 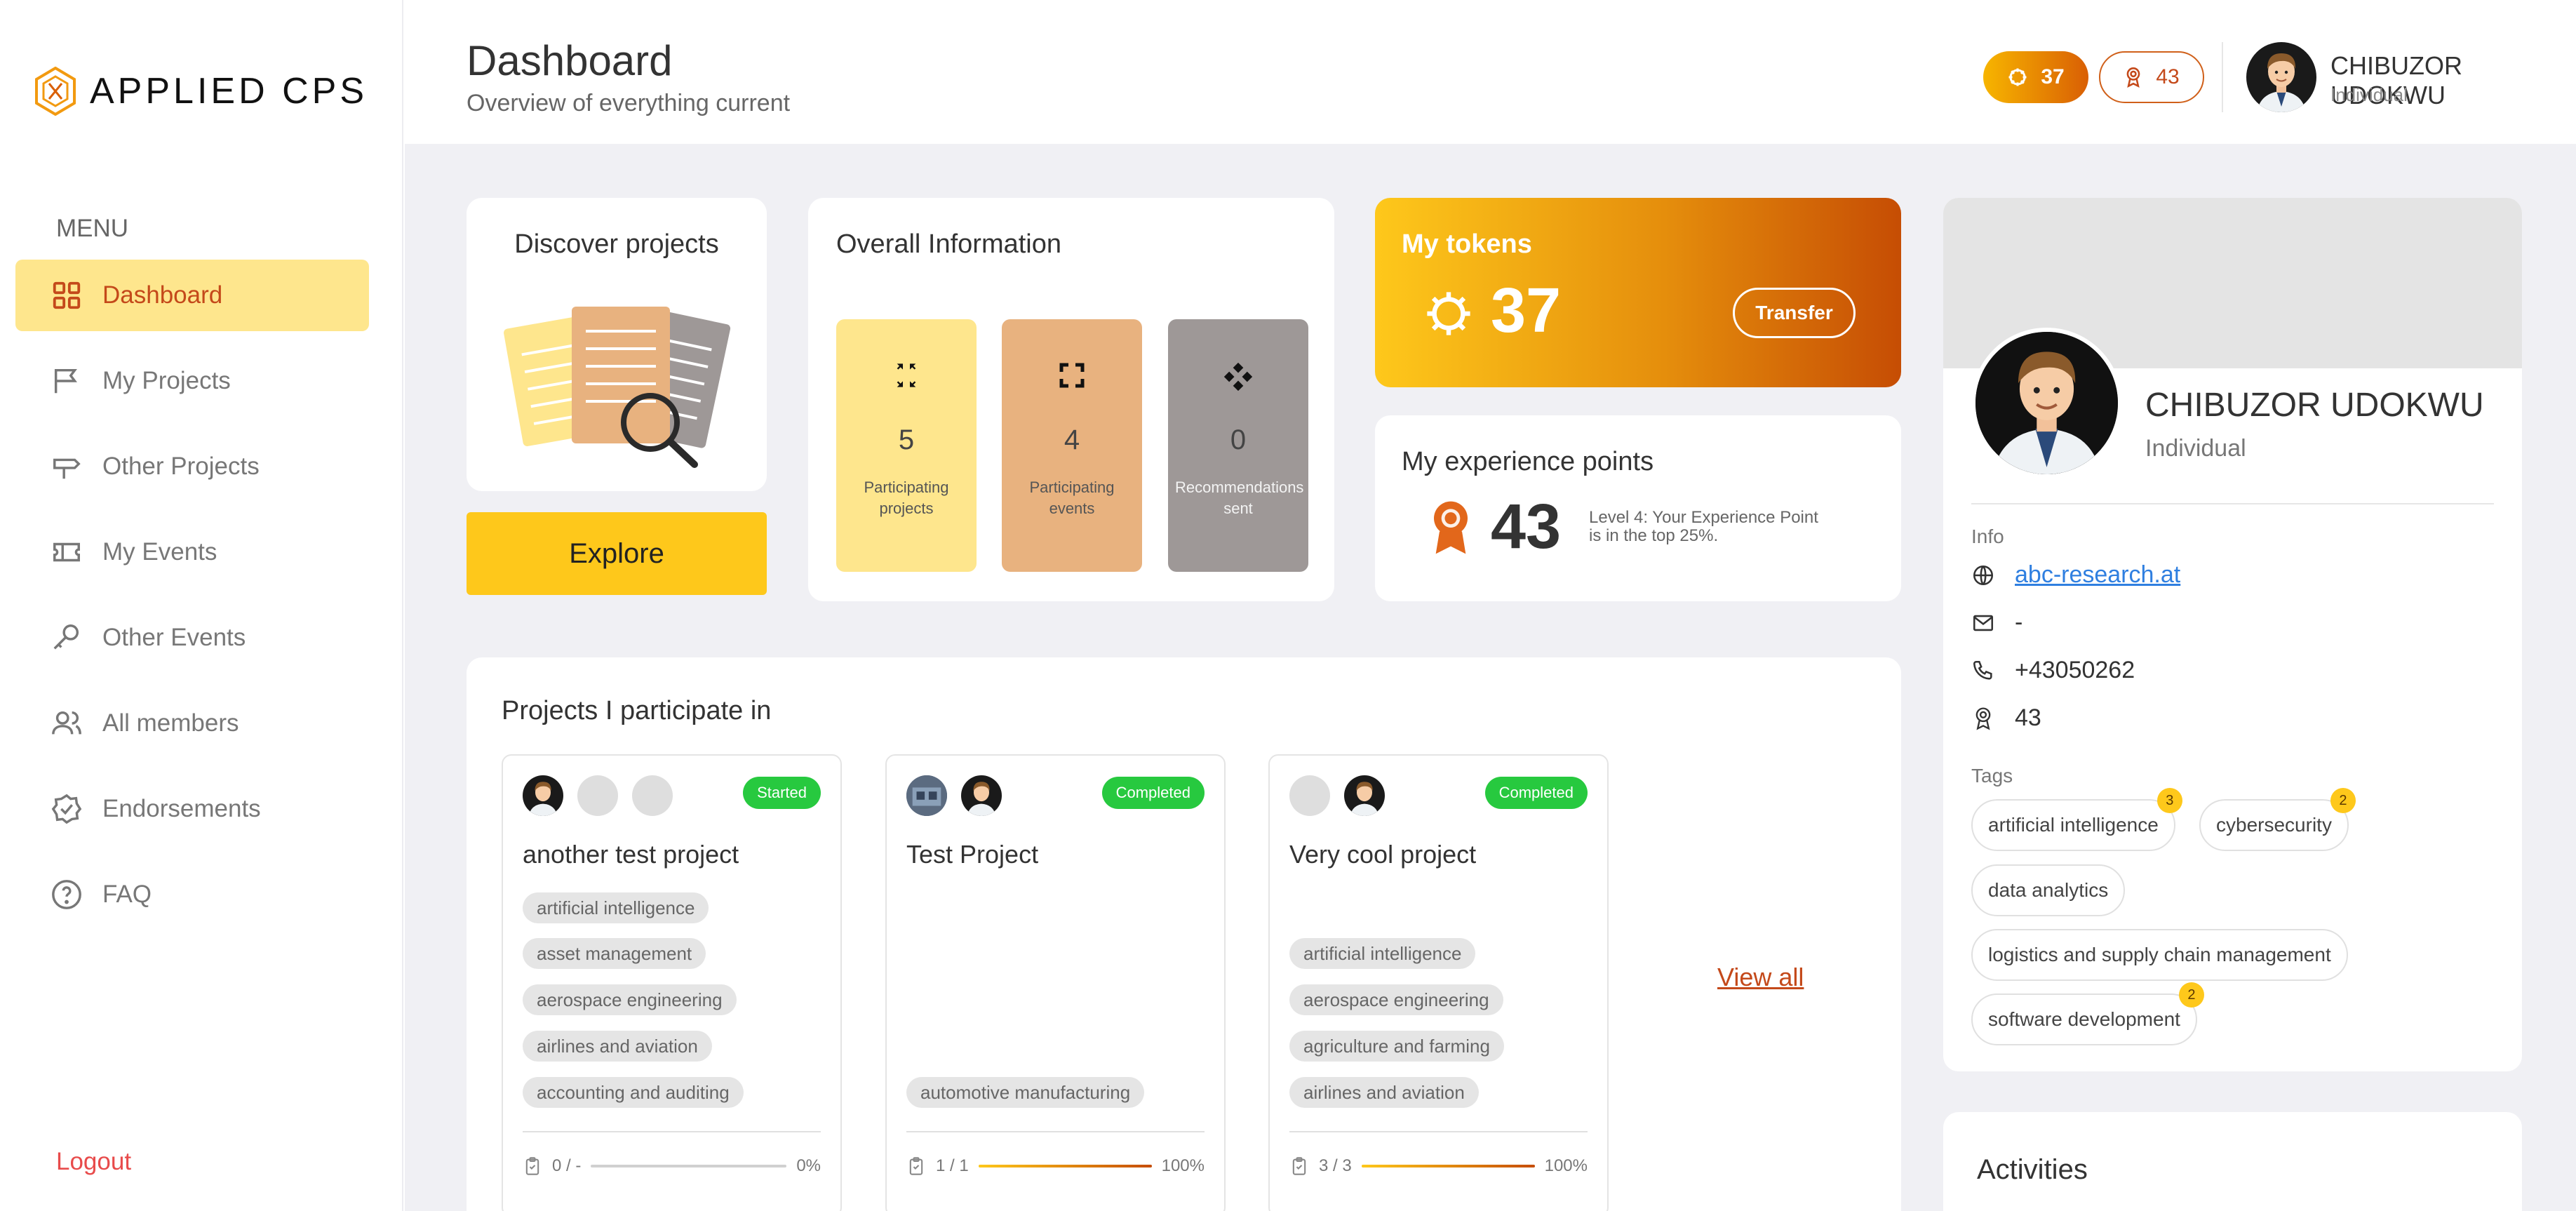 I want to click on brand-logo: APPLIED CPS, so click(x=201, y=91).